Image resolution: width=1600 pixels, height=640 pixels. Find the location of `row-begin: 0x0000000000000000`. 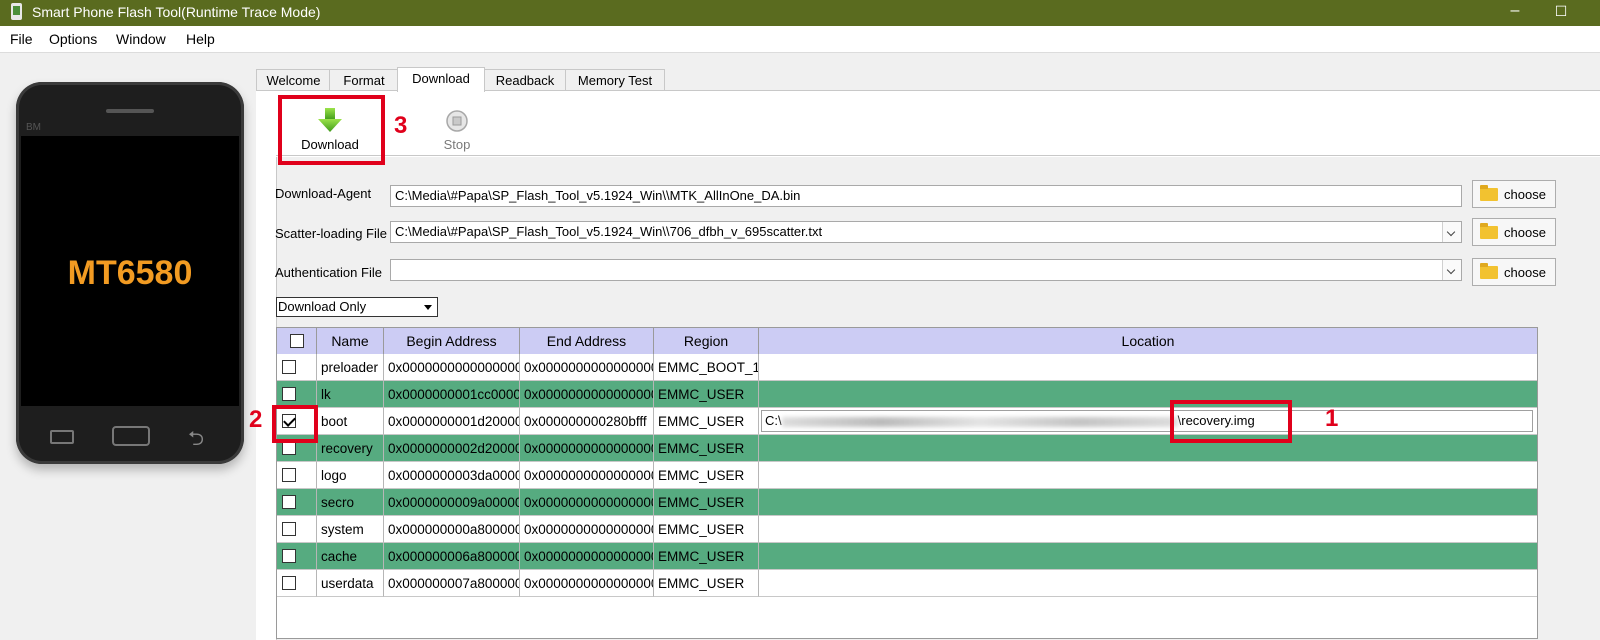

row-begin: 0x0000000000000000 is located at coordinates (452, 367).